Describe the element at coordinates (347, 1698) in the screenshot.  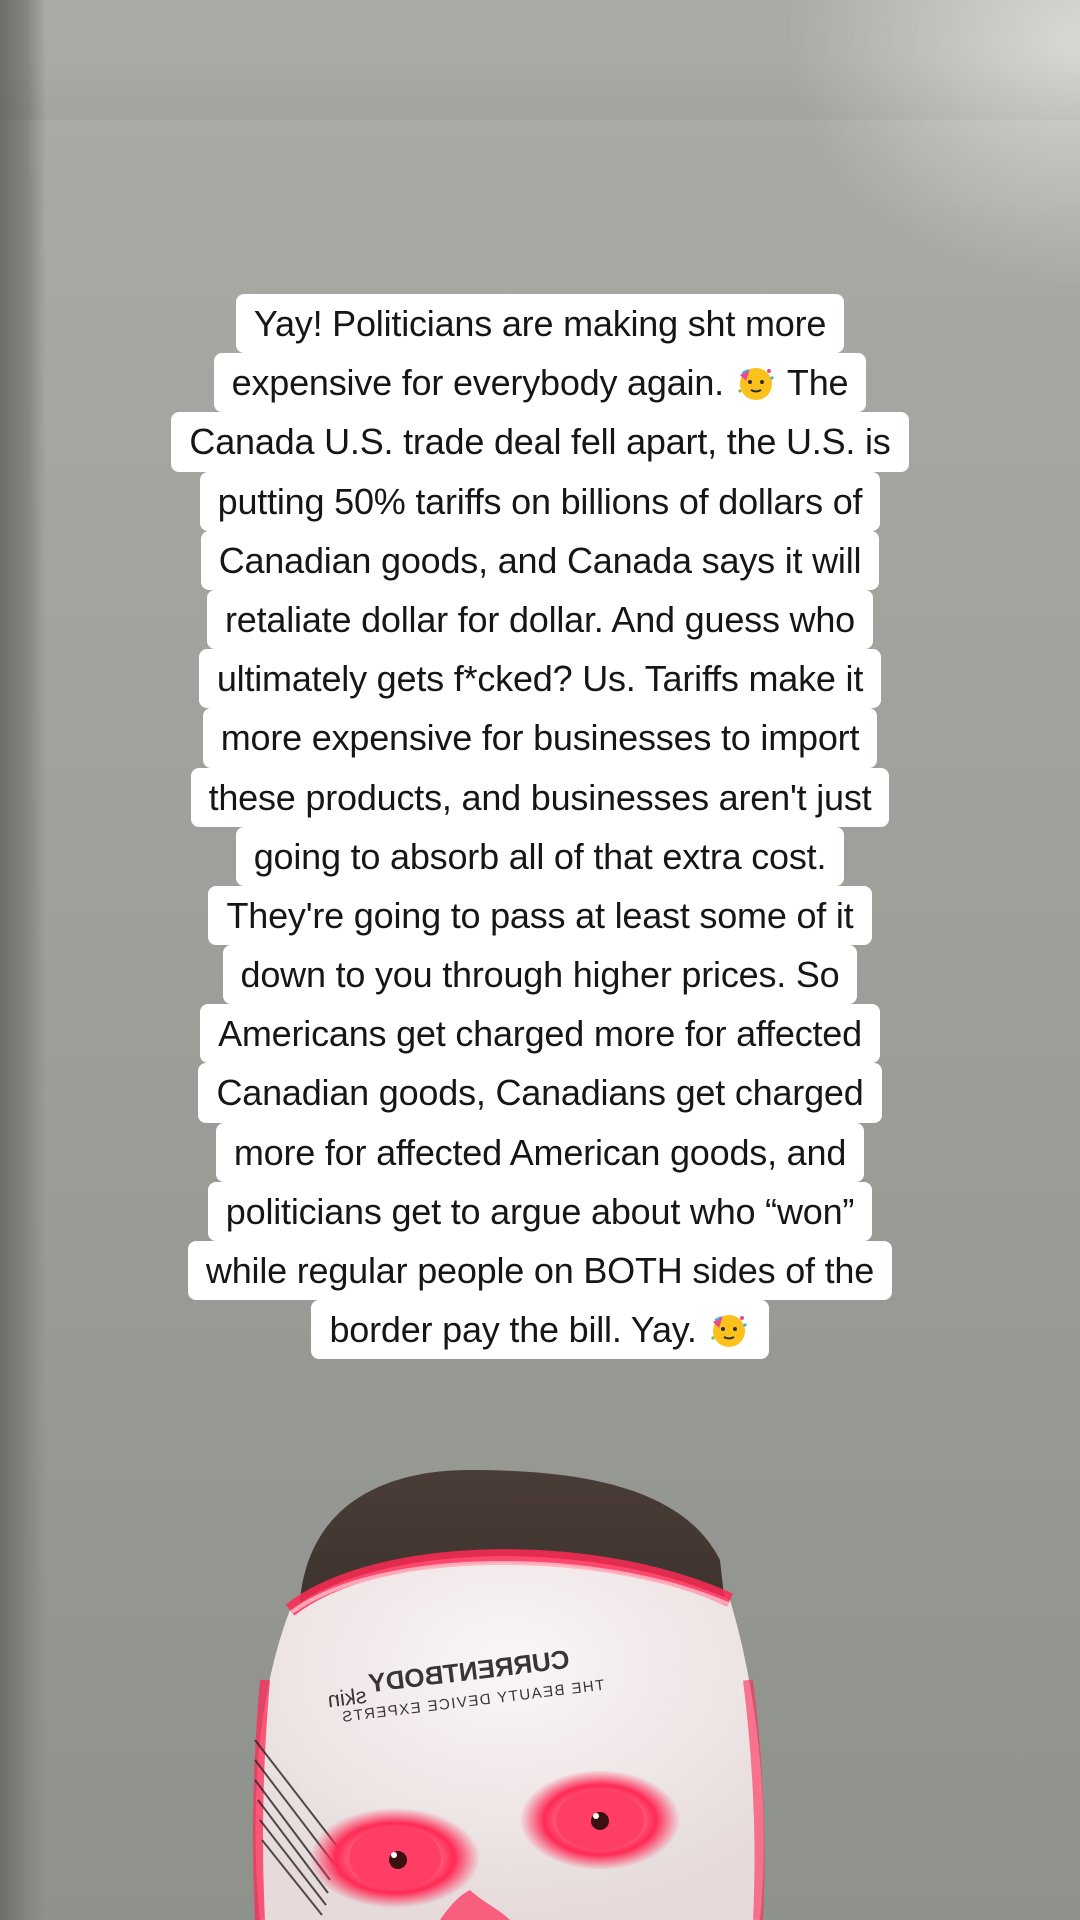
I see `mask-brand-suffix: skin` at that location.